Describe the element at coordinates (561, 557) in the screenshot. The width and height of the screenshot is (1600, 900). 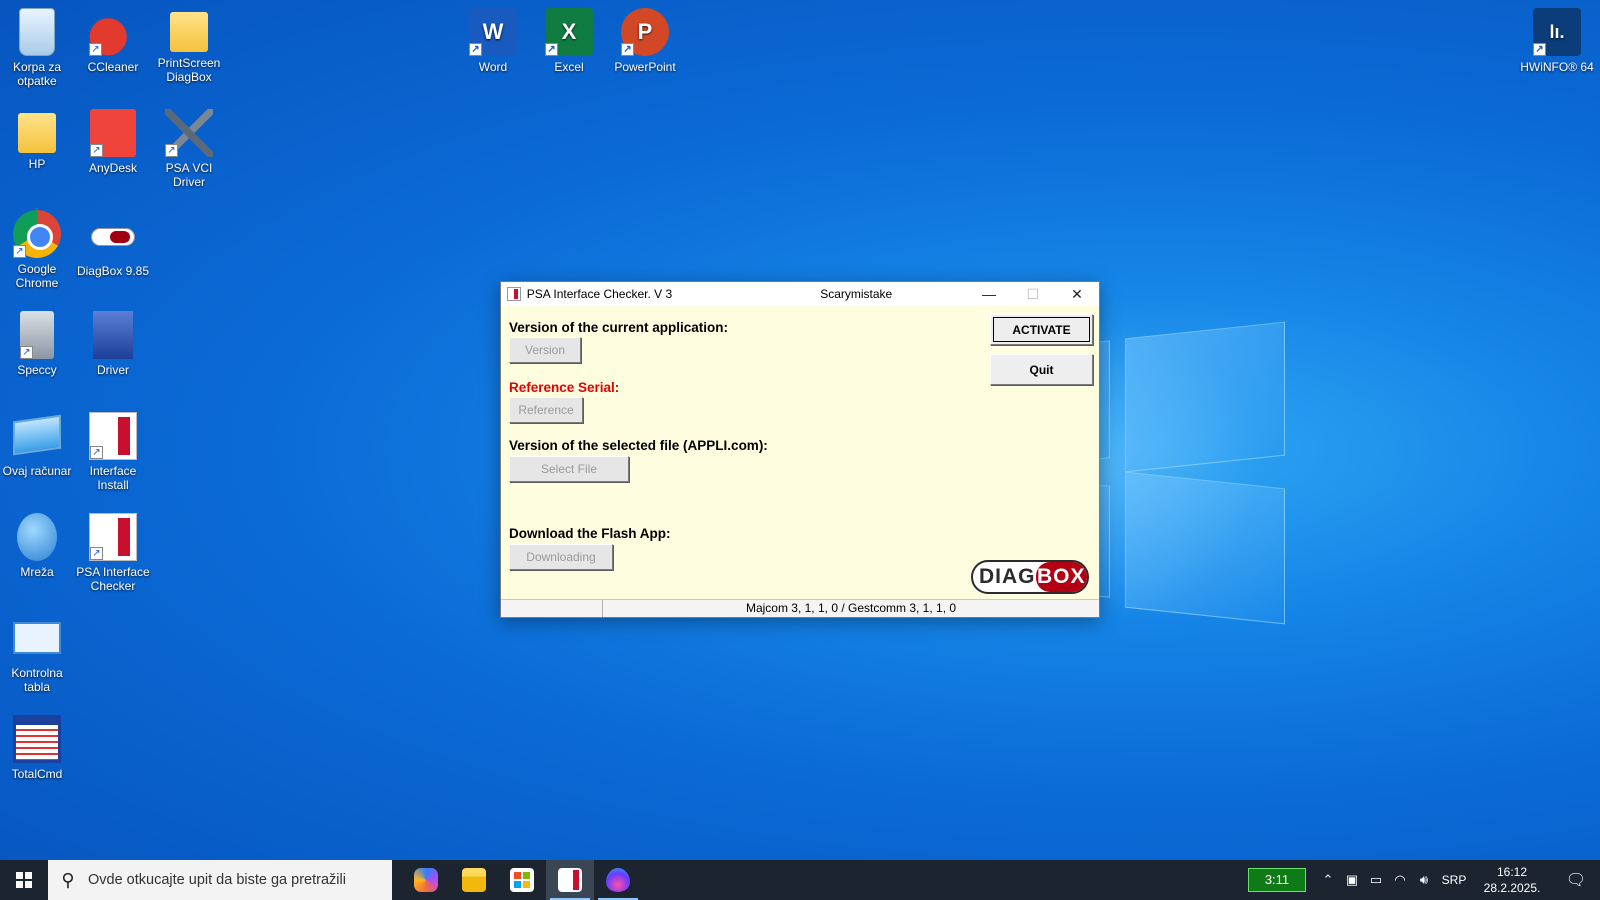
I see `downloading-button: Downloading` at that location.